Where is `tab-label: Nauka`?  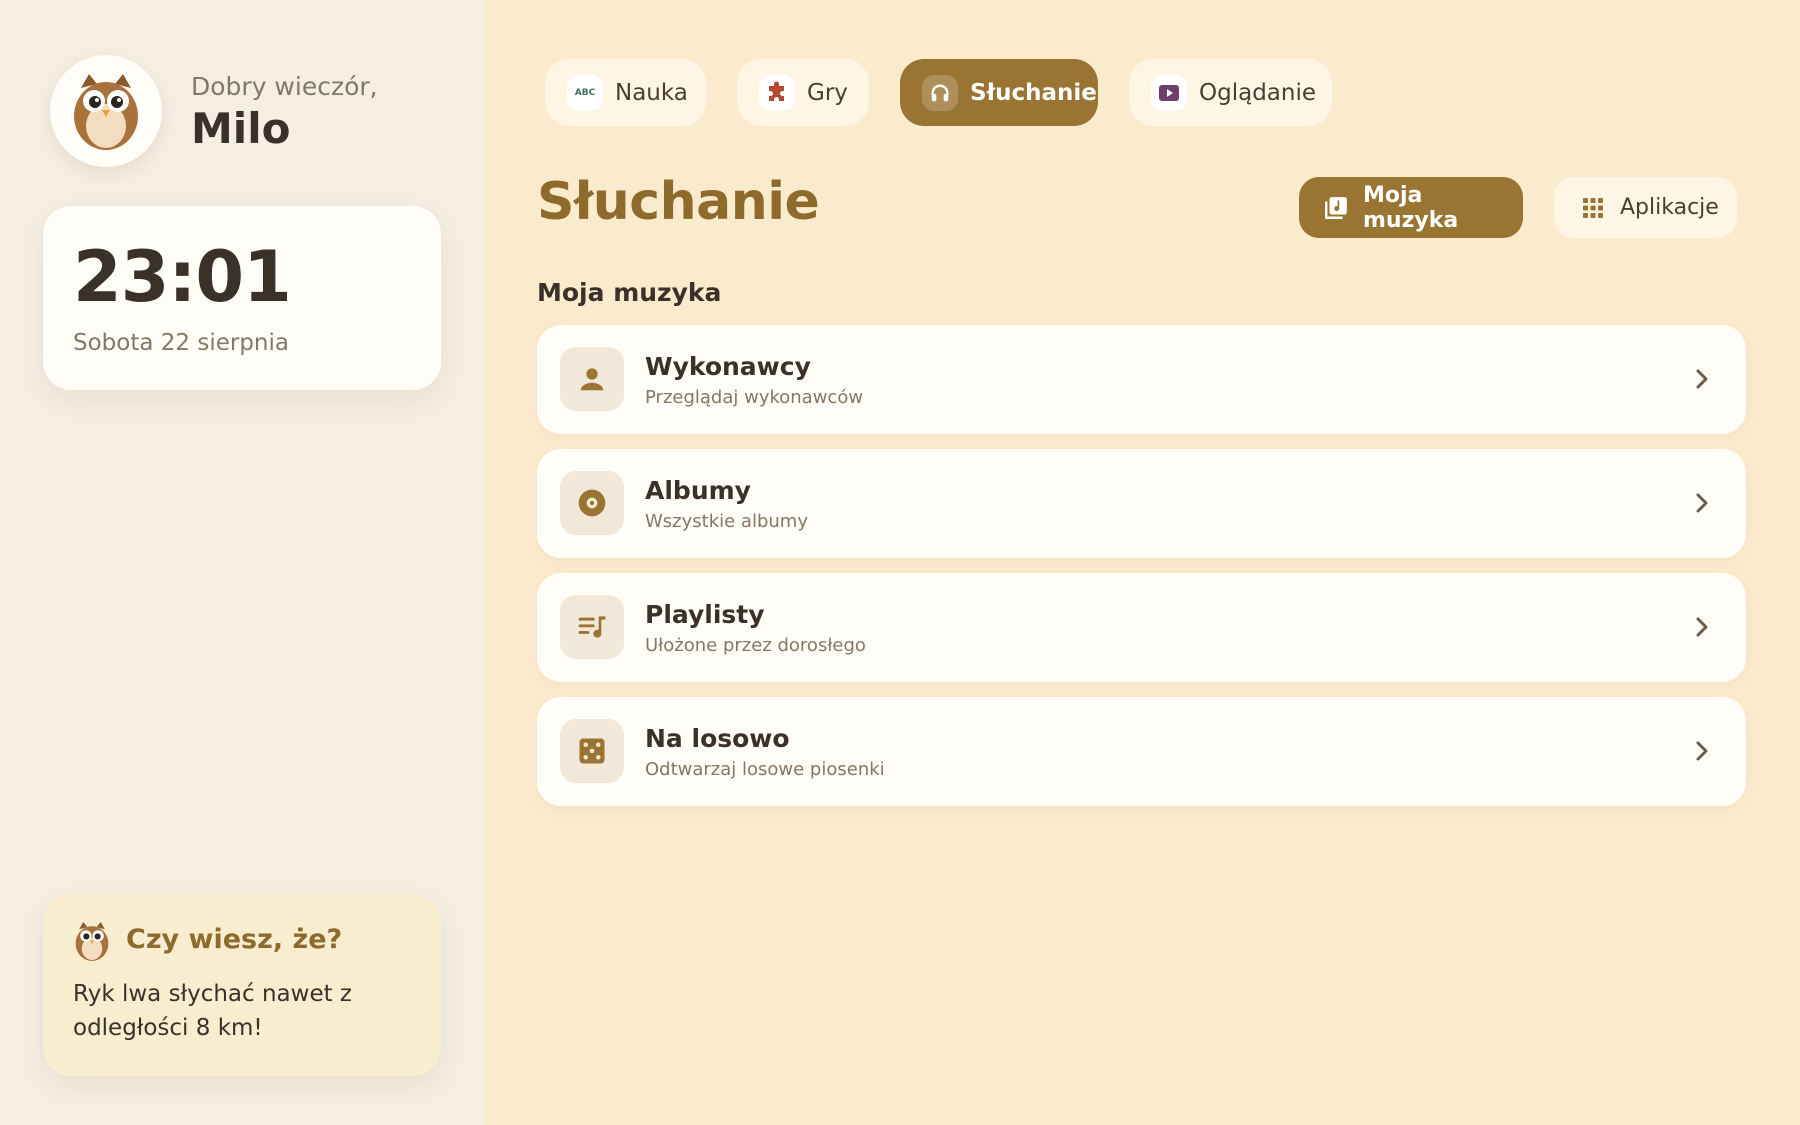 tab-label: Nauka is located at coordinates (651, 92).